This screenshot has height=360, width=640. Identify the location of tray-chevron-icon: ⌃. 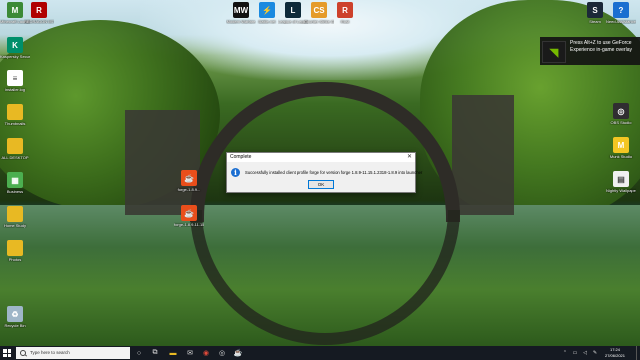
(565, 353).